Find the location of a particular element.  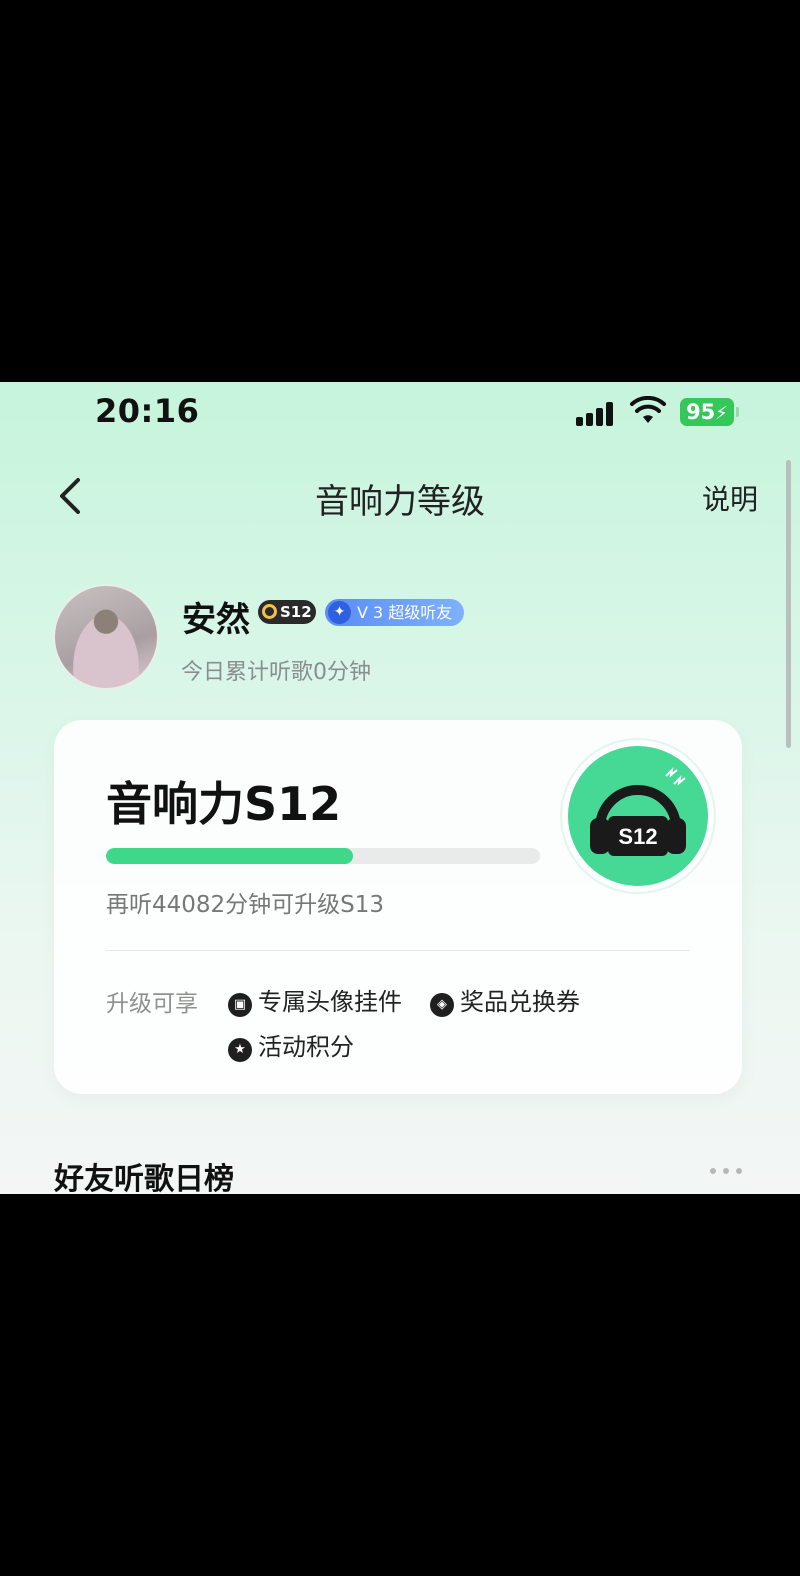

perks-label: 升级可享 is located at coordinates (152, 1004).